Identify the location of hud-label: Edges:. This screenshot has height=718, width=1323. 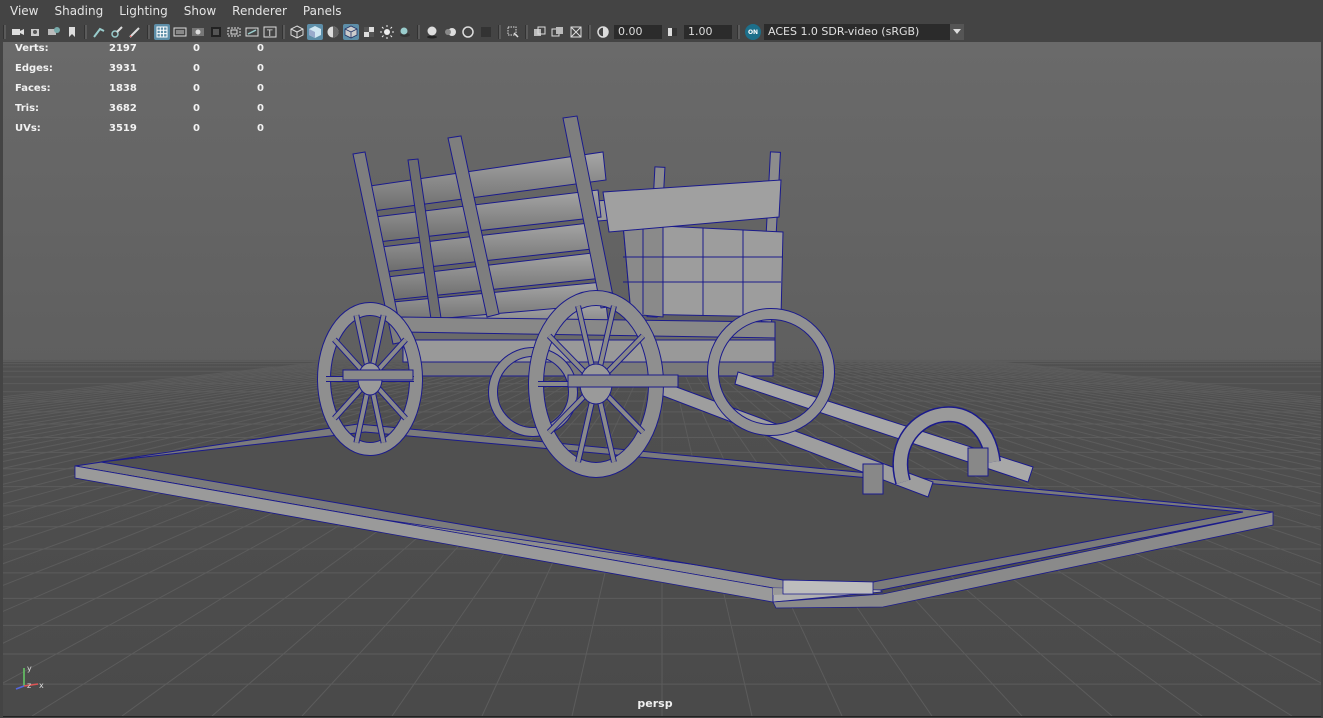
(34, 68).